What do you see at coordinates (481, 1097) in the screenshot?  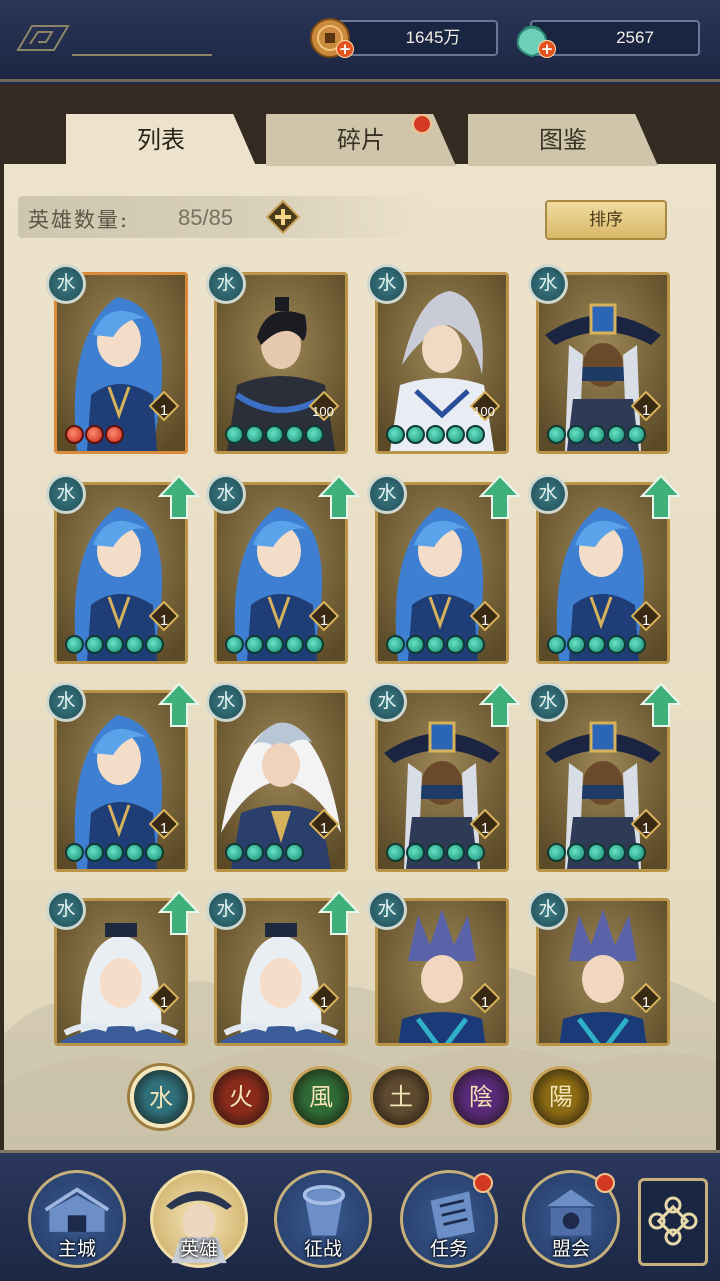 I see `filter-yin: 陰` at bounding box center [481, 1097].